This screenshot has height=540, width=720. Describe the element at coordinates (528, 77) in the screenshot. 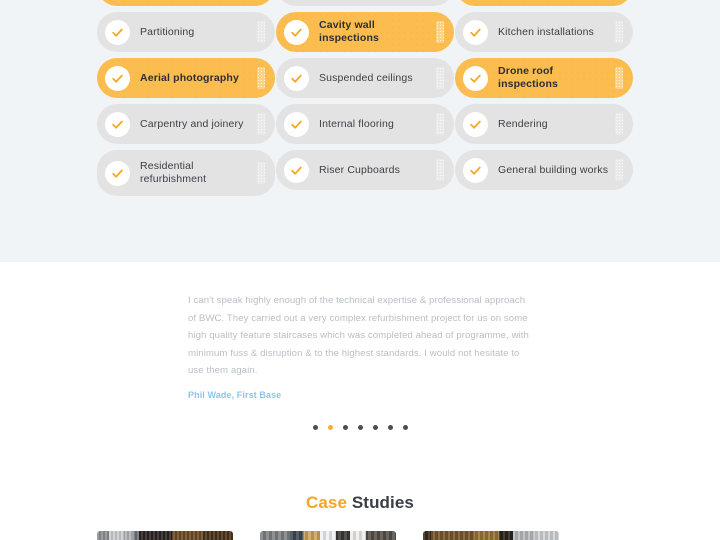

I see `service-card-label: Drone roof inspections` at that location.